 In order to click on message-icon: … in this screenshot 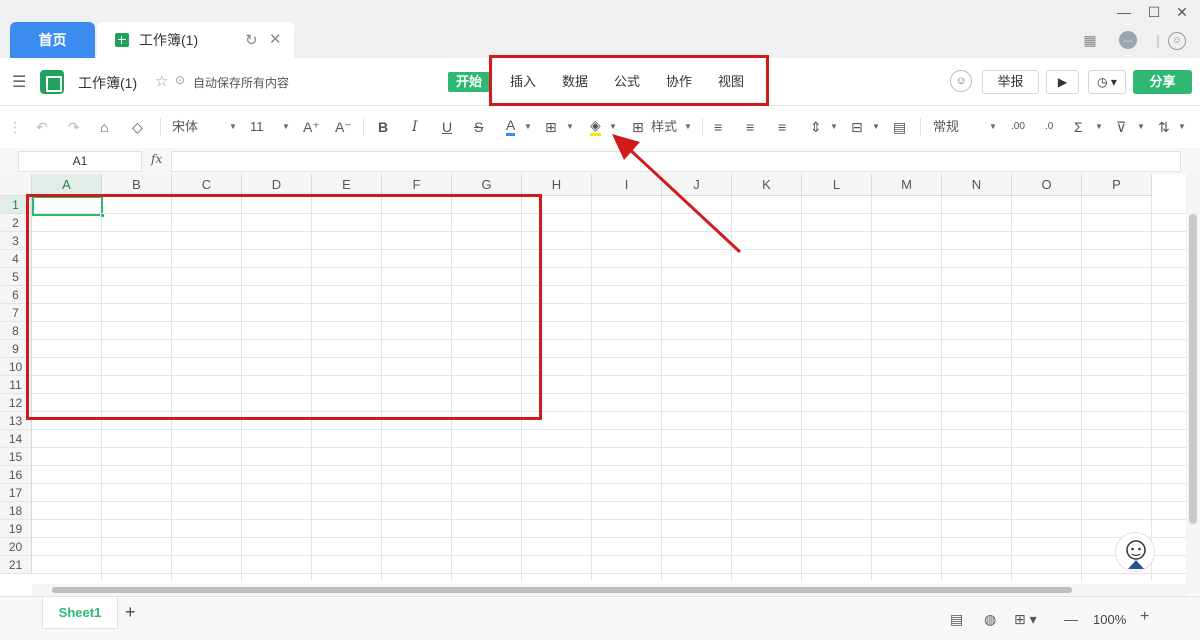, I will do `click(1128, 40)`.